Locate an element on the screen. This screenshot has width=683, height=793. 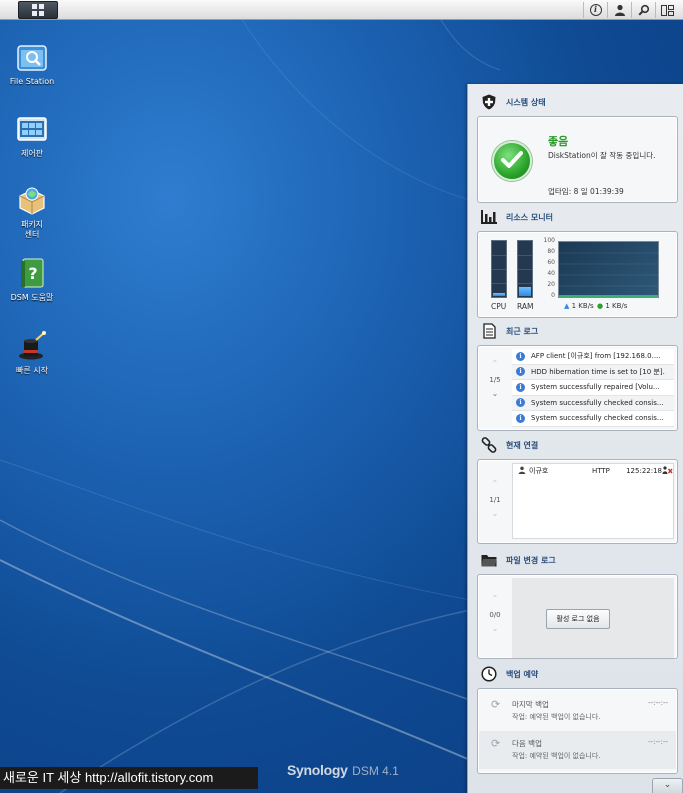
widget-title-recent-logs: 최근 로그 is located at coordinates (575, 331).